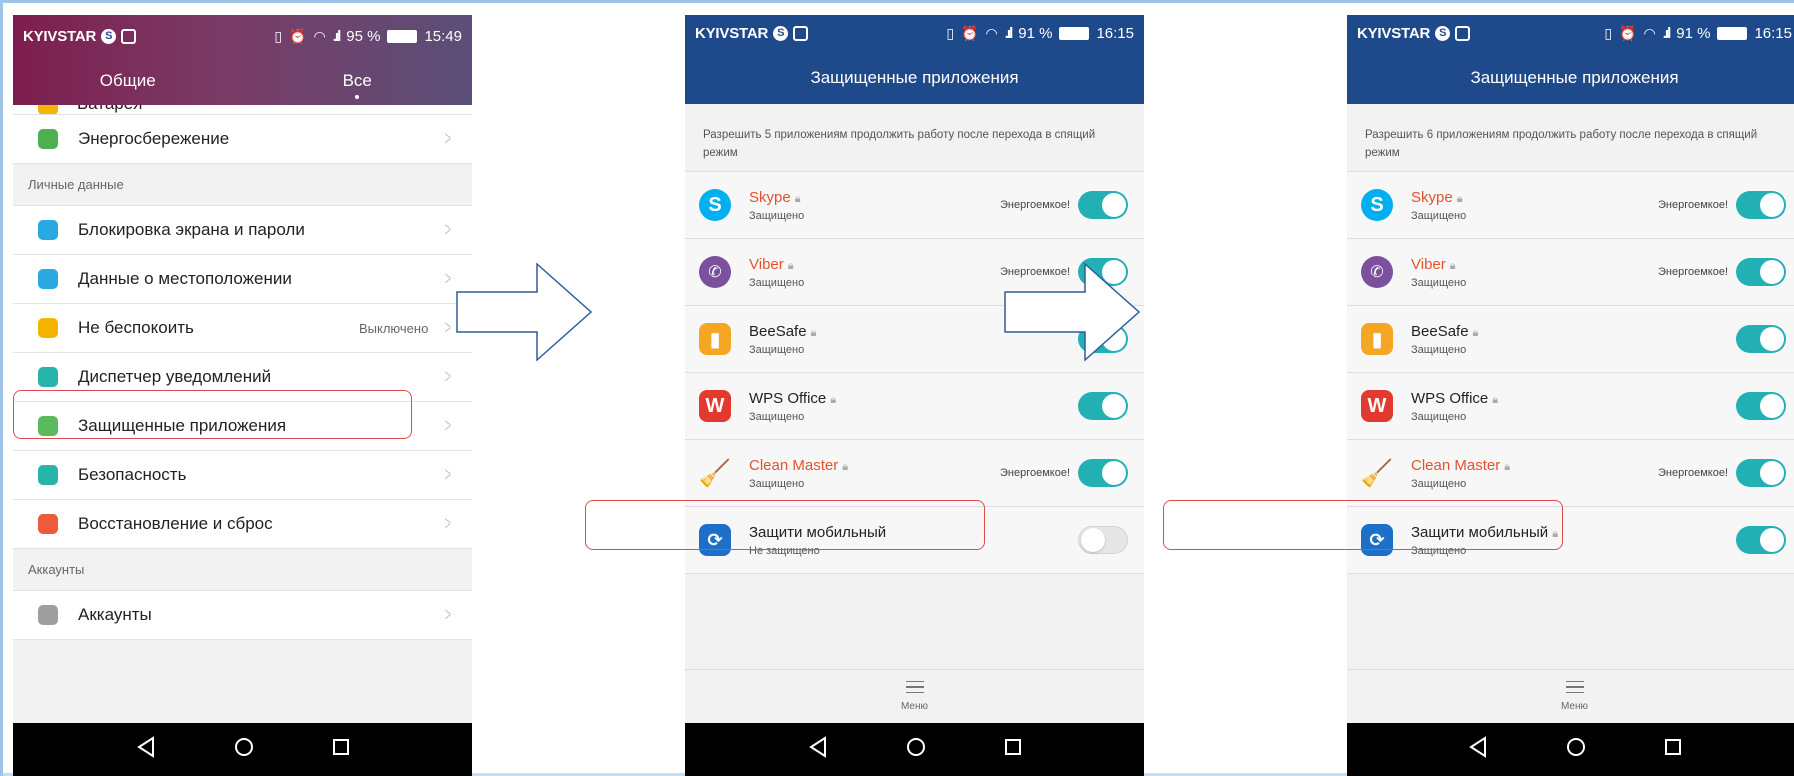  What do you see at coordinates (394, 328) in the screenshot?
I see `settings-item-value: Выключено` at bounding box center [394, 328].